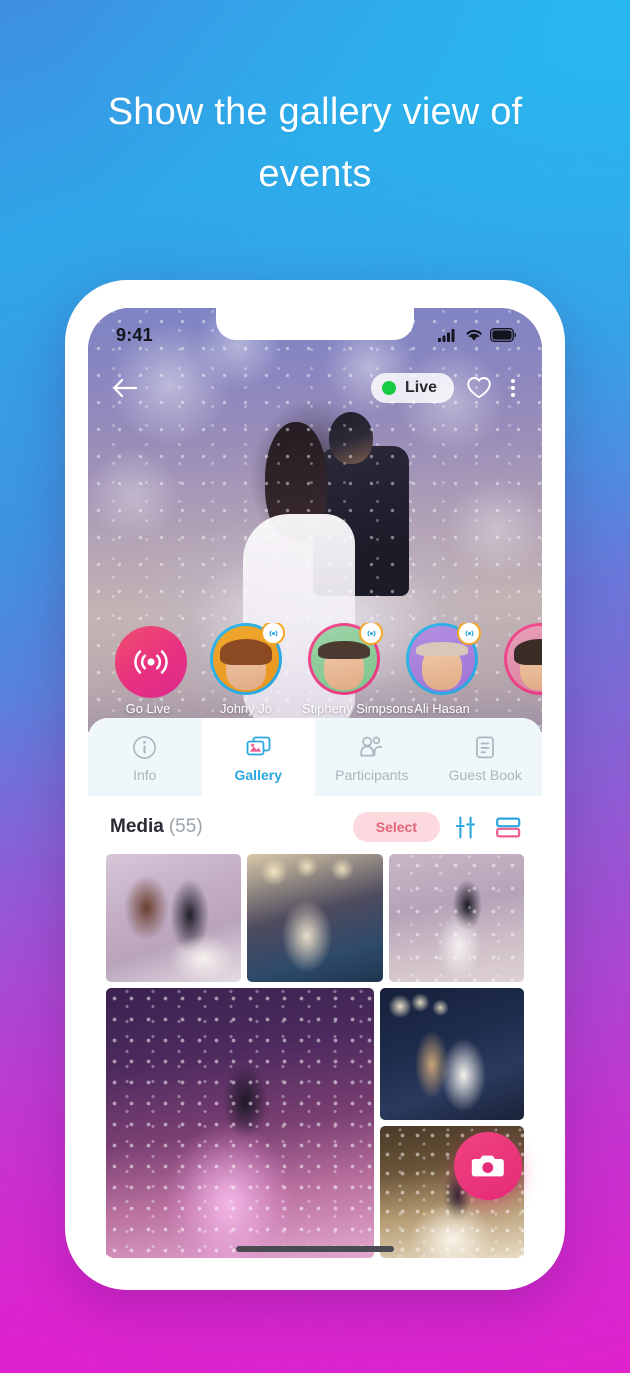 The width and height of the screenshot is (630, 1373). Describe the element at coordinates (185, 826) in the screenshot. I see `media-count: (55)` at that location.